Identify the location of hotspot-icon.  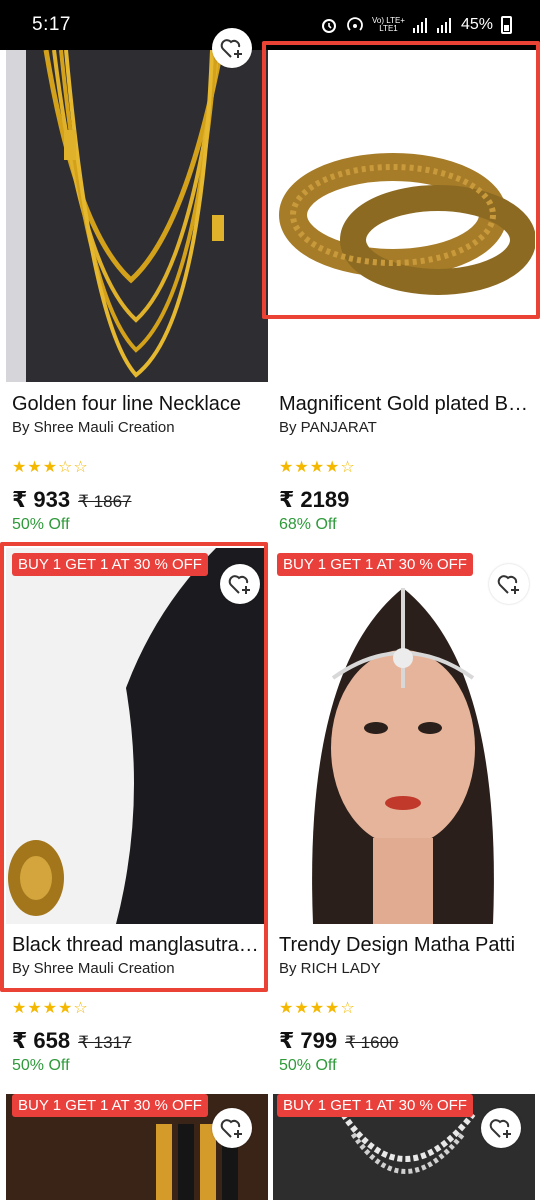
(355, 24).